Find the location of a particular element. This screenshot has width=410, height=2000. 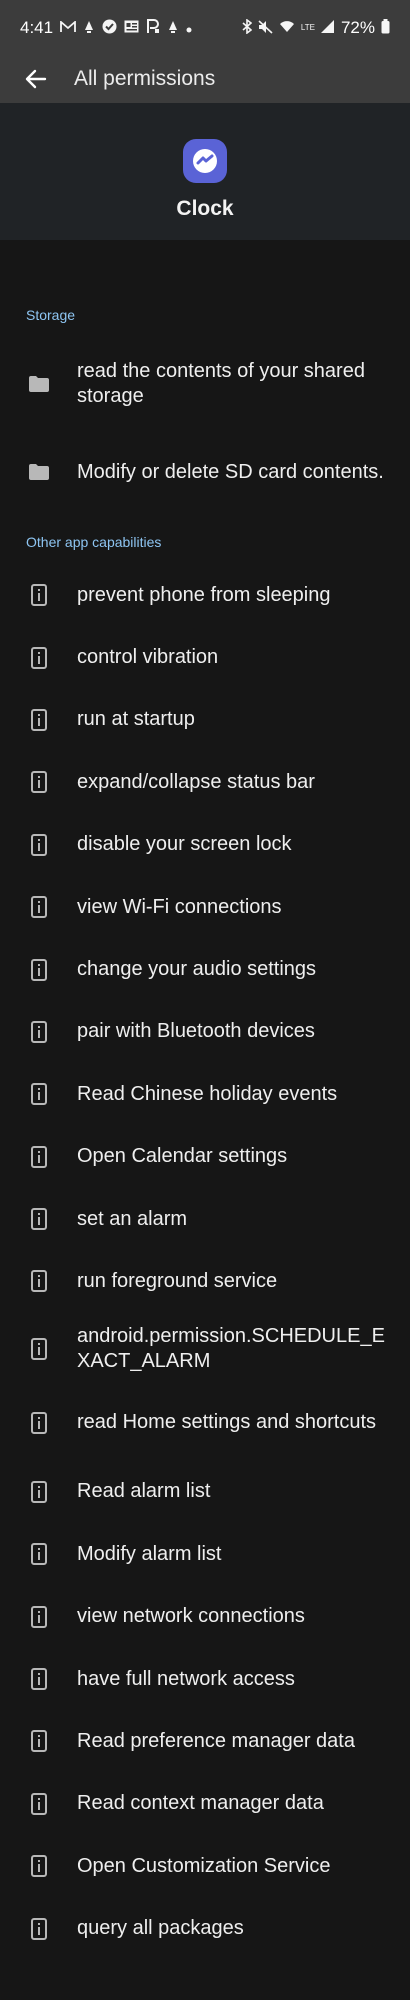

list-item: Open Calendar settings is located at coordinates (205, 1157).